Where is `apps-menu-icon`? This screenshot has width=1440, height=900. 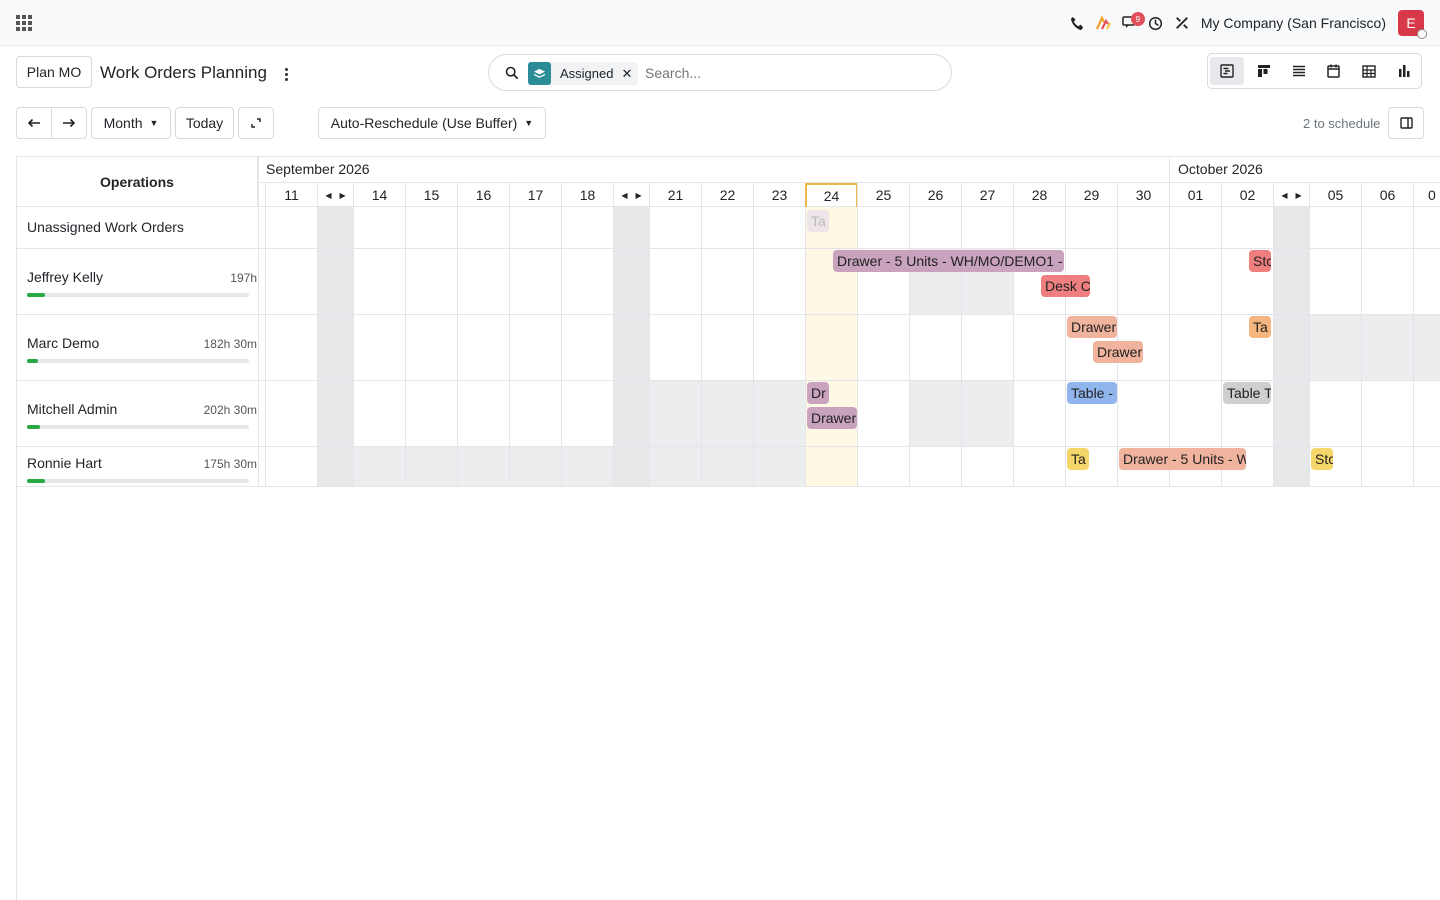 apps-menu-icon is located at coordinates (24, 23).